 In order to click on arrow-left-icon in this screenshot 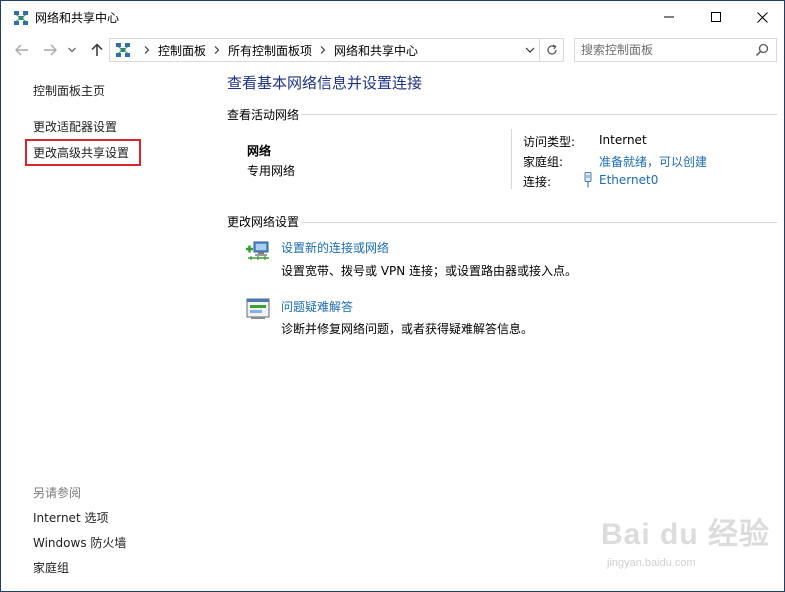, I will do `click(21, 50)`.